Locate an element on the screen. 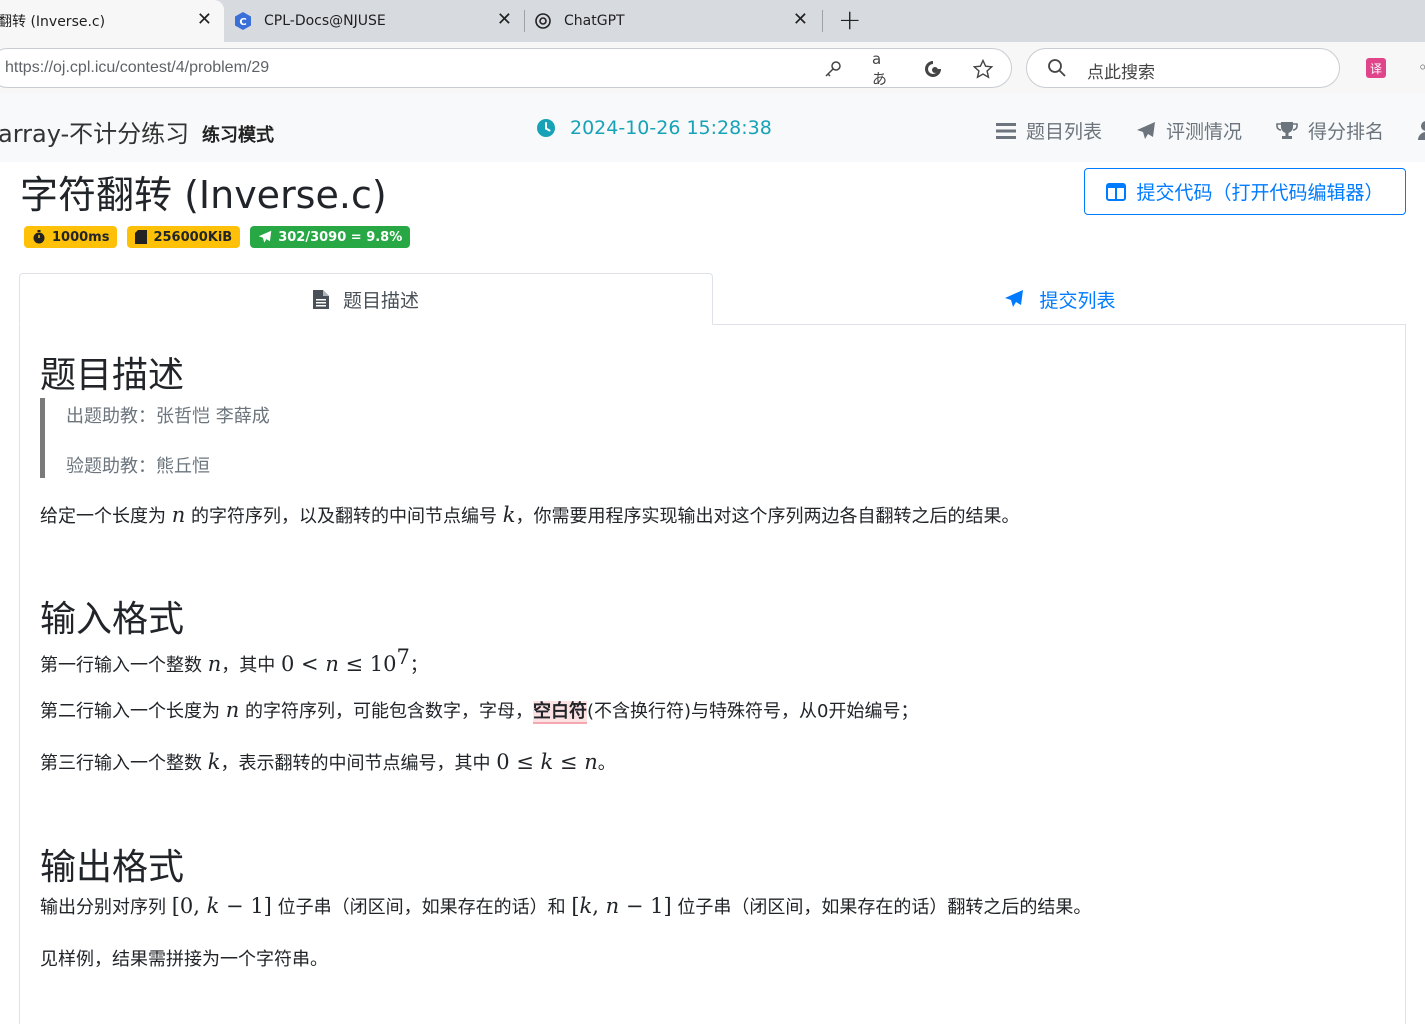  input-format-heading: 输入格式 is located at coordinates (112, 619).